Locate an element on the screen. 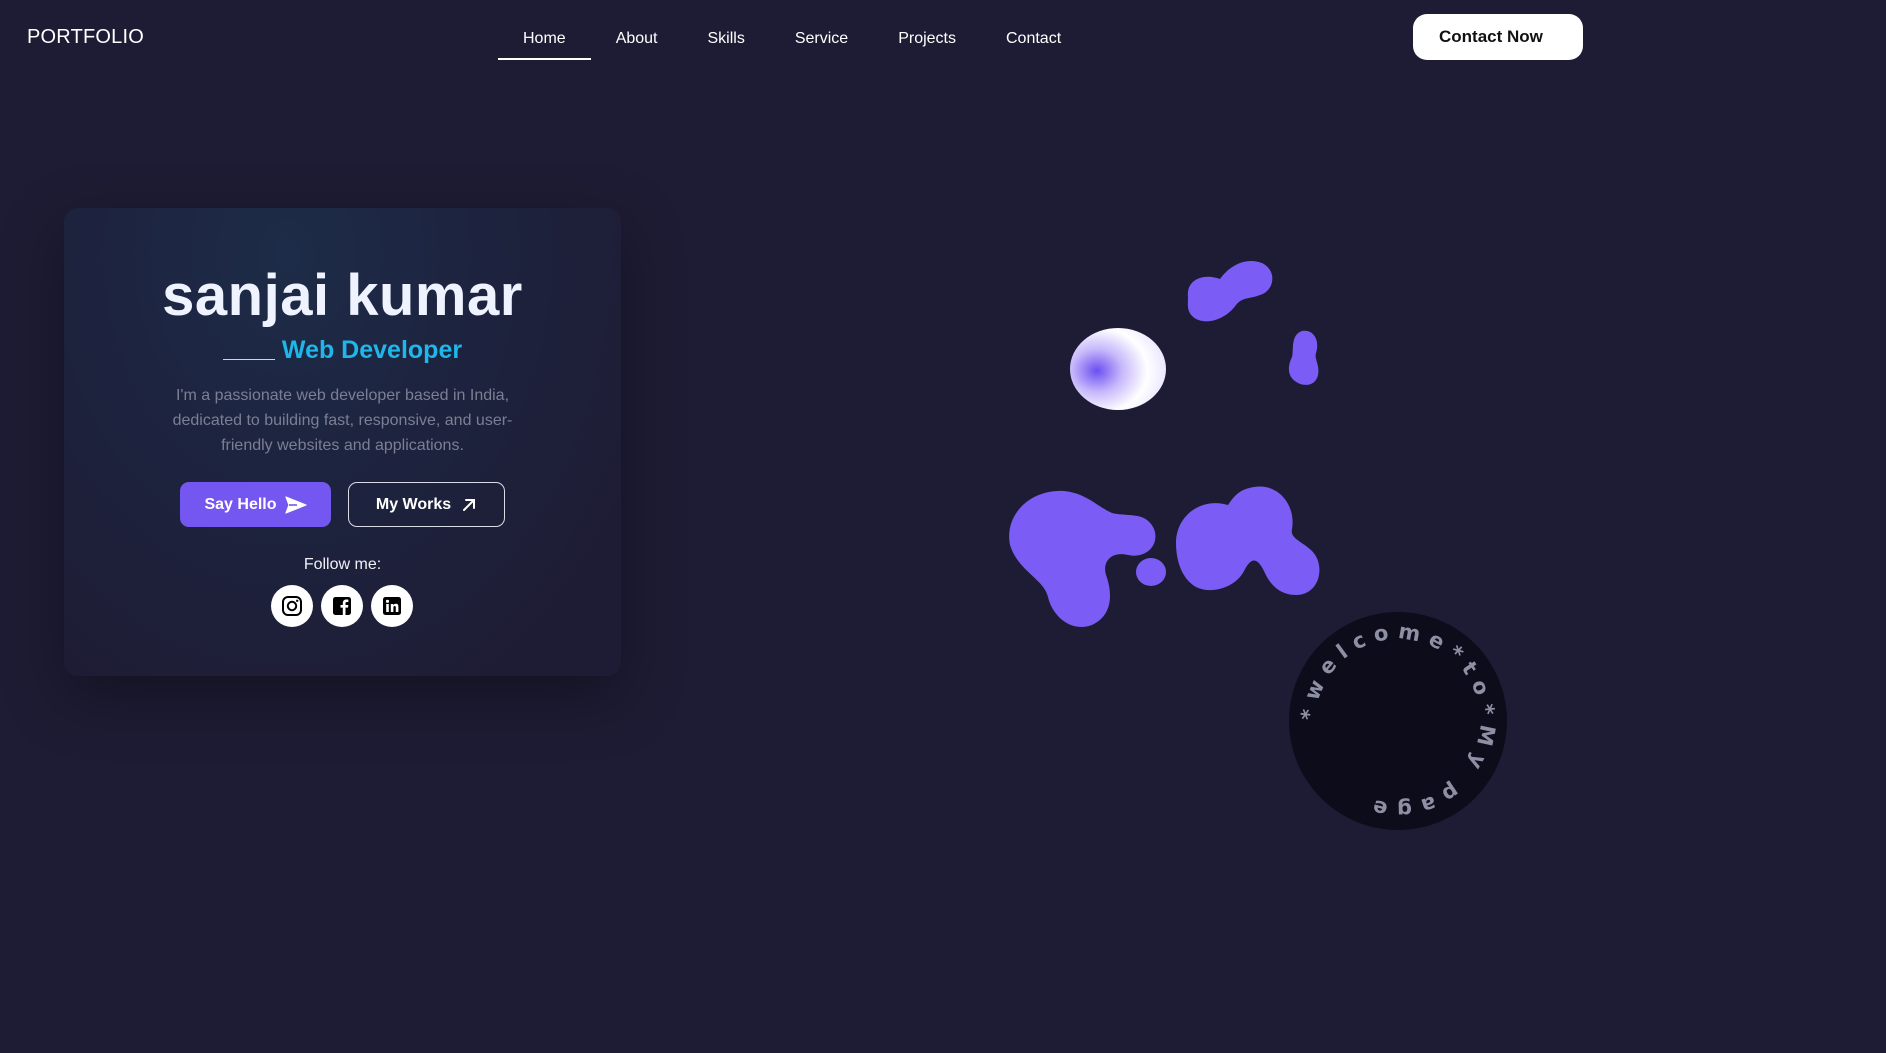  blob-large-right is located at coordinates (1248, 540).